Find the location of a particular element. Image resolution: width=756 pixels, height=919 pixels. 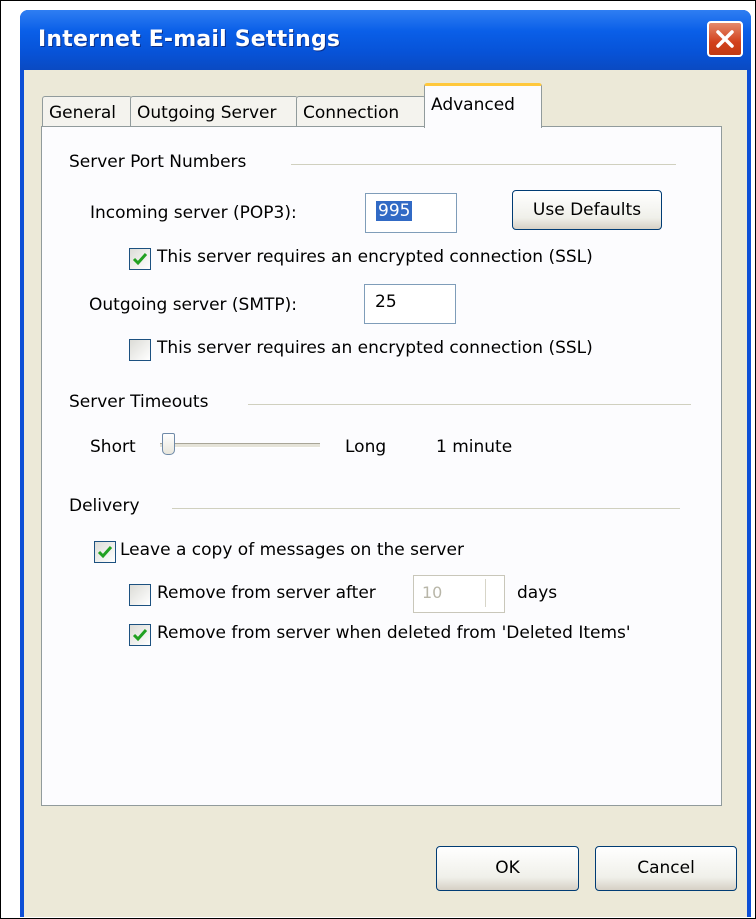

server-port-numbers-heading: Server Port Numbers is located at coordinates (158, 162).